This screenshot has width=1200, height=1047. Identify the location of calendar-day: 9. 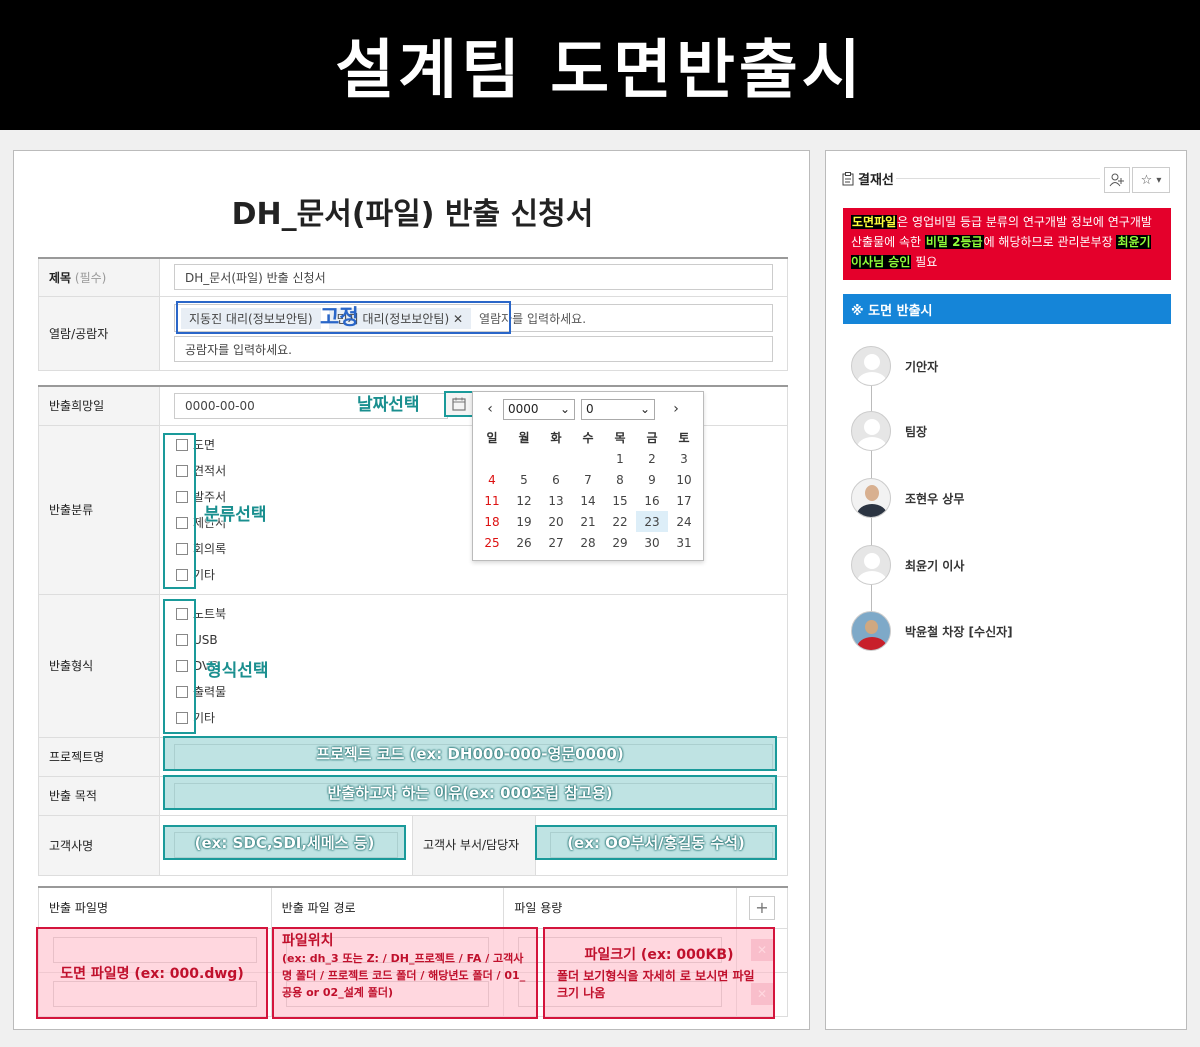
(652, 479).